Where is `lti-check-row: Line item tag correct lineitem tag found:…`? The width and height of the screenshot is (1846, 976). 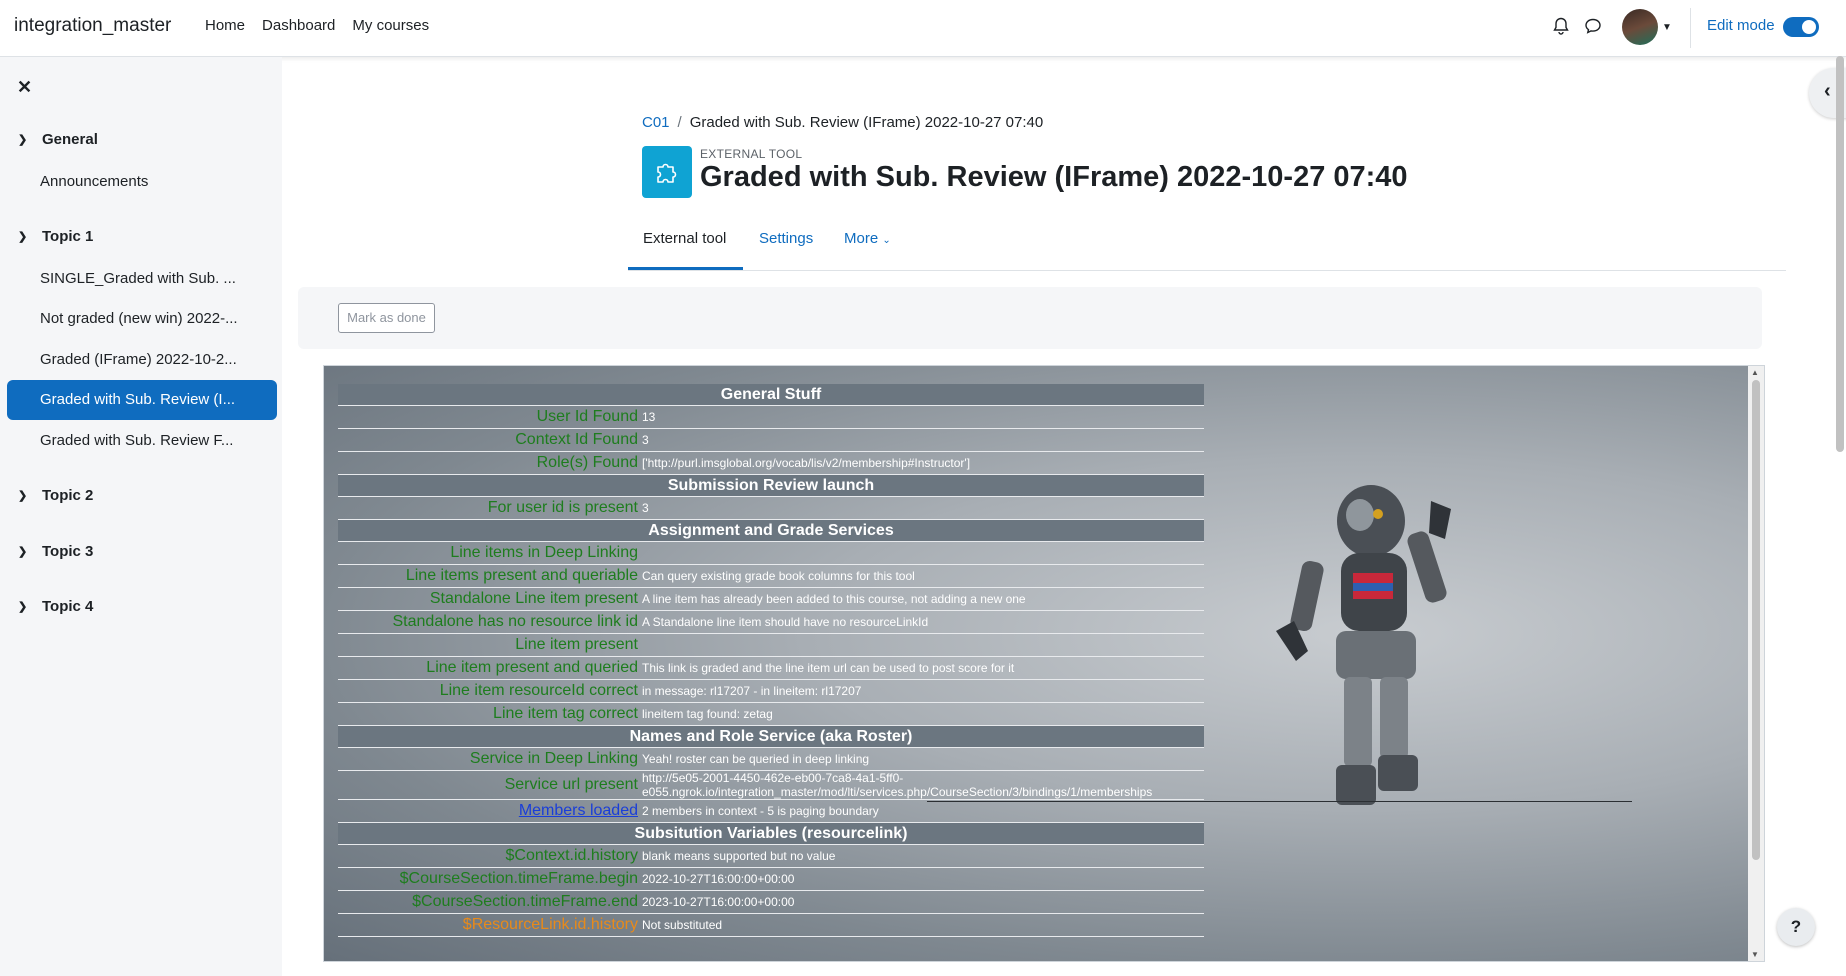
lti-check-row: Line item tag correct lineitem tag found:… is located at coordinates (771, 714).